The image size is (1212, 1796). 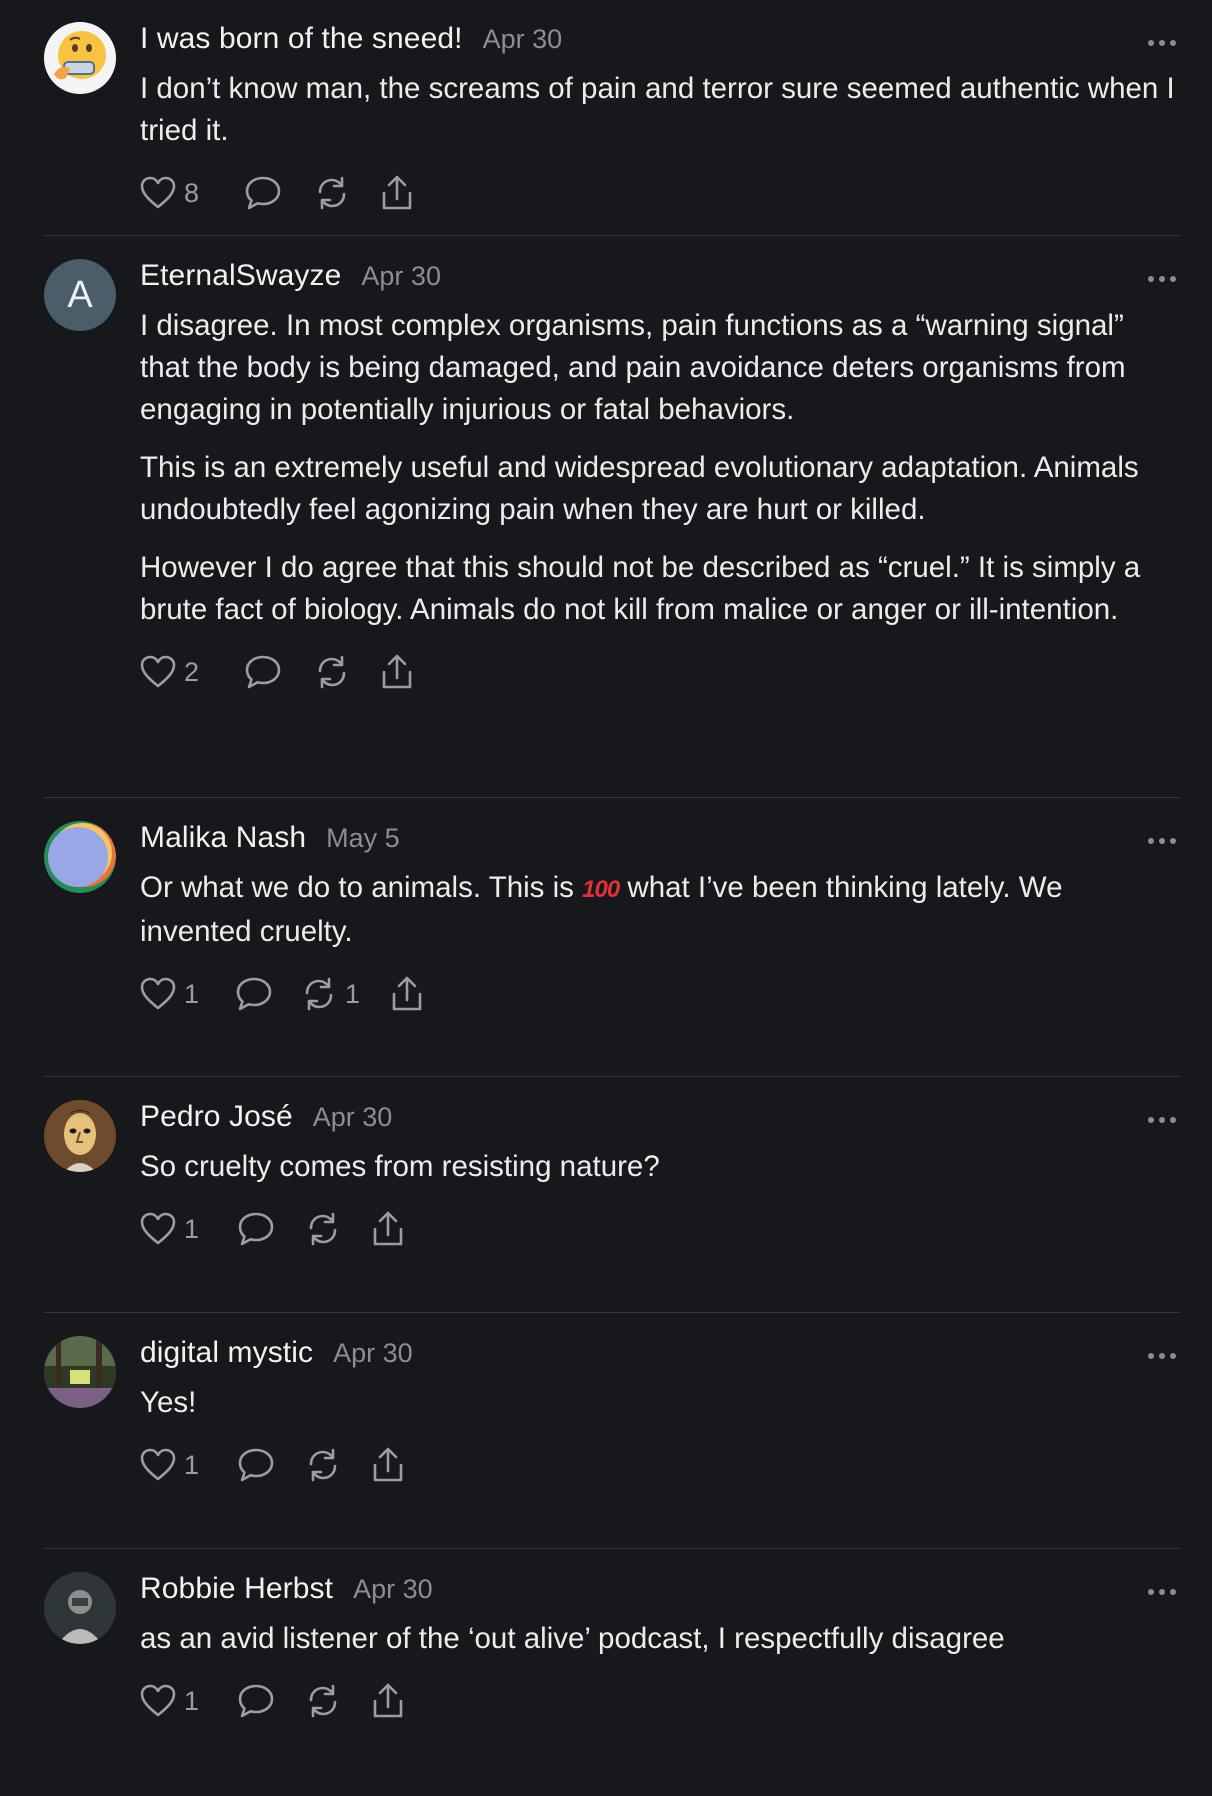 I want to click on forest-photo-icon, so click(x=80, y=1372).